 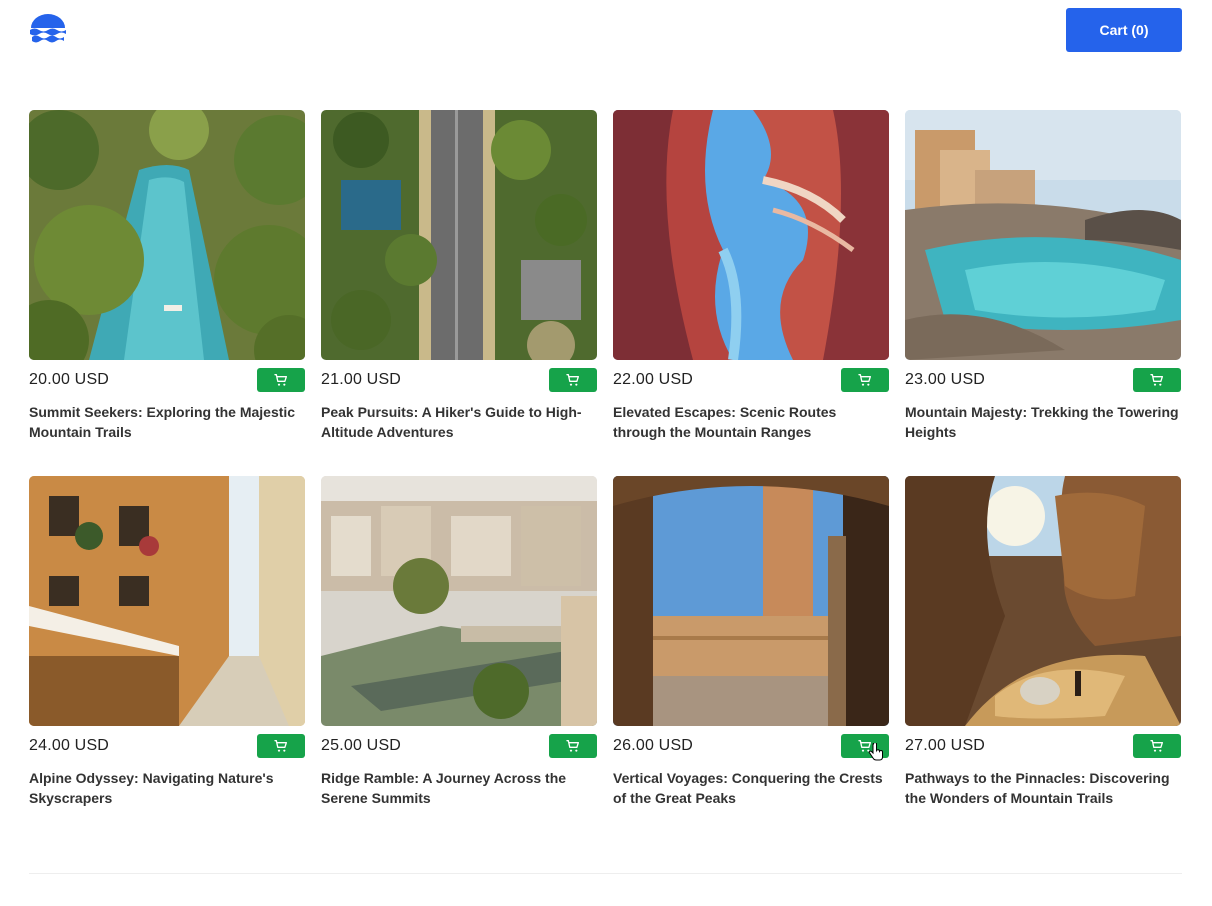 I want to click on product-image-tropical-river, so click(x=167, y=235).